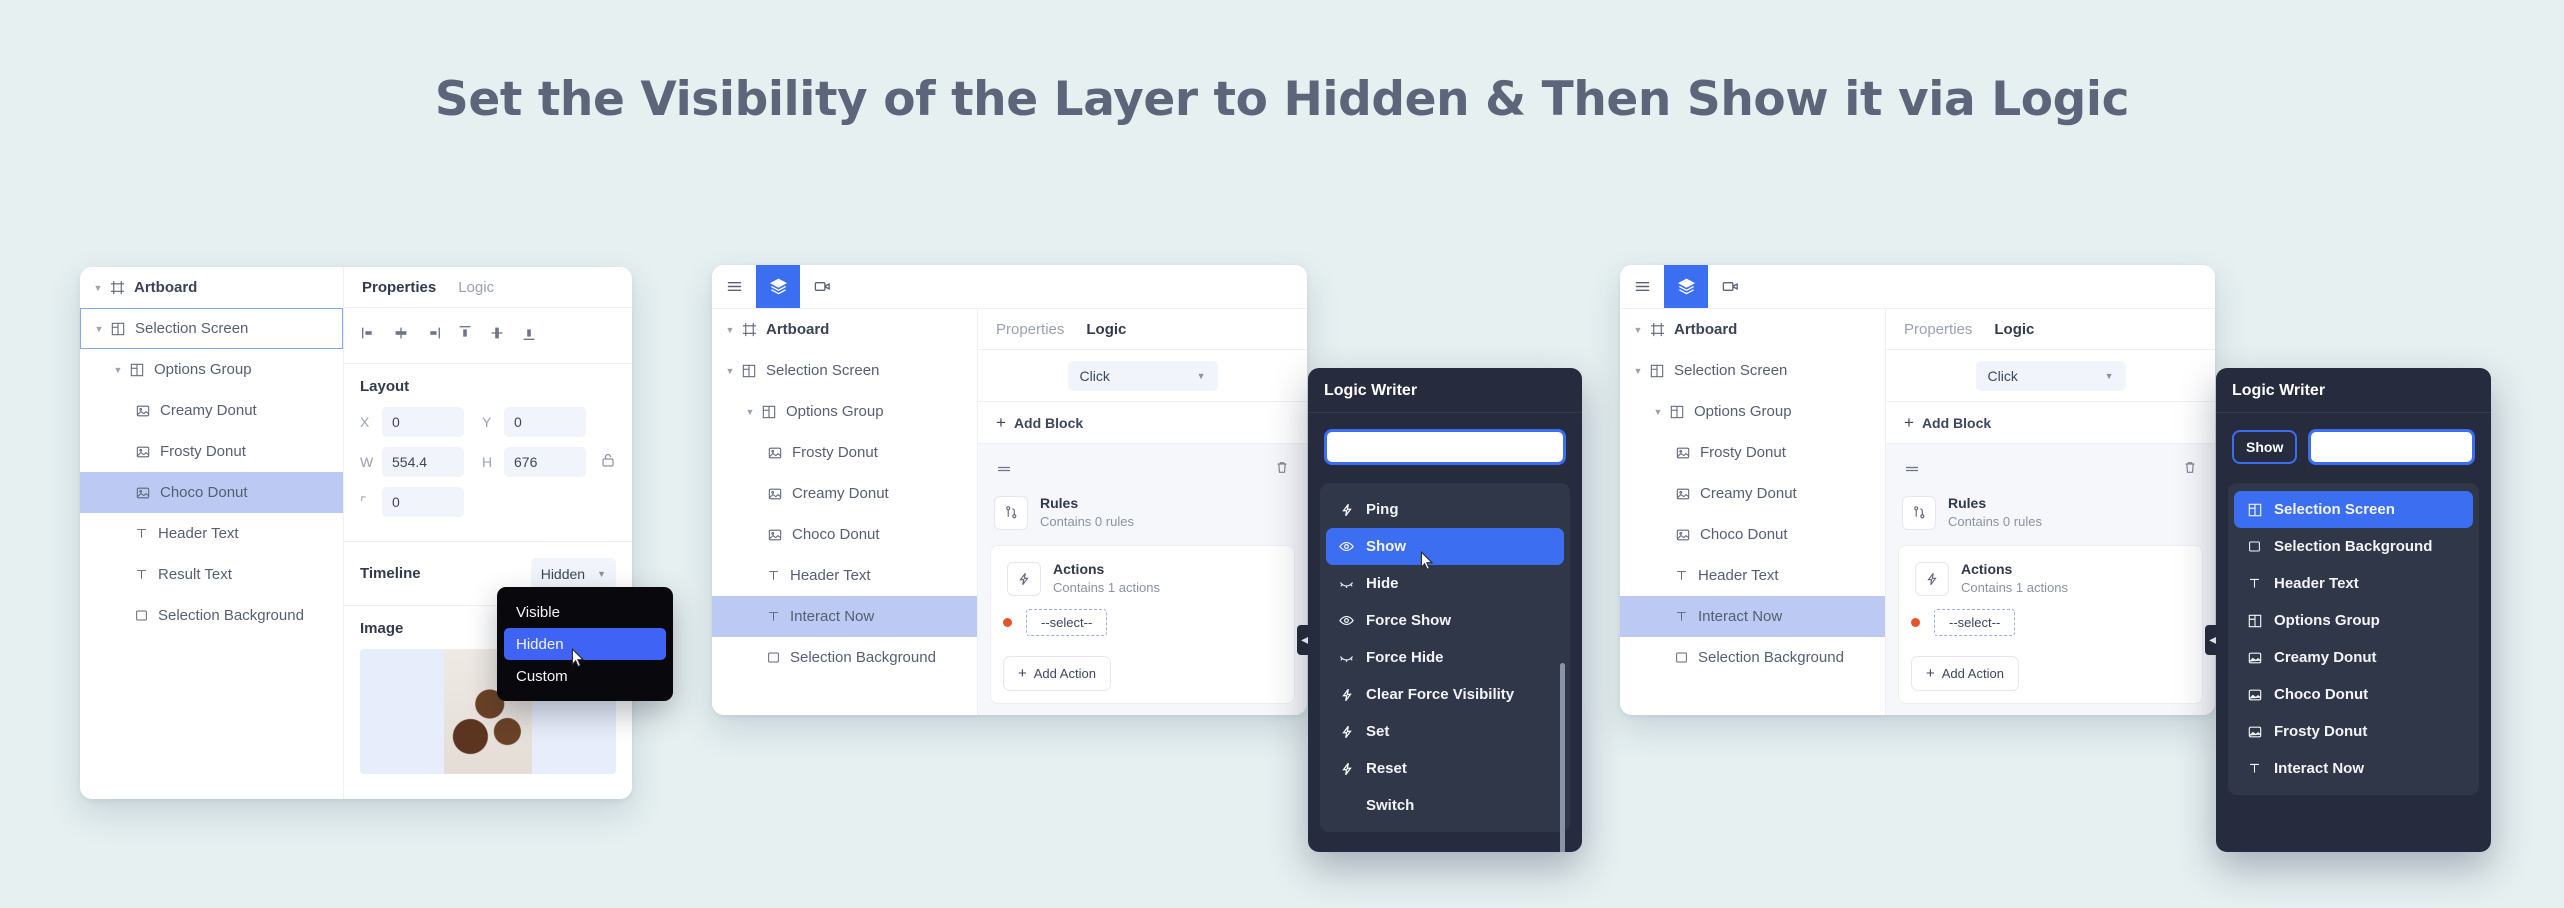 Image resolution: width=2564 pixels, height=908 pixels. Describe the element at coordinates (2353, 509) in the screenshot. I see `layer-option-selection-screen: Selection Screen` at that location.